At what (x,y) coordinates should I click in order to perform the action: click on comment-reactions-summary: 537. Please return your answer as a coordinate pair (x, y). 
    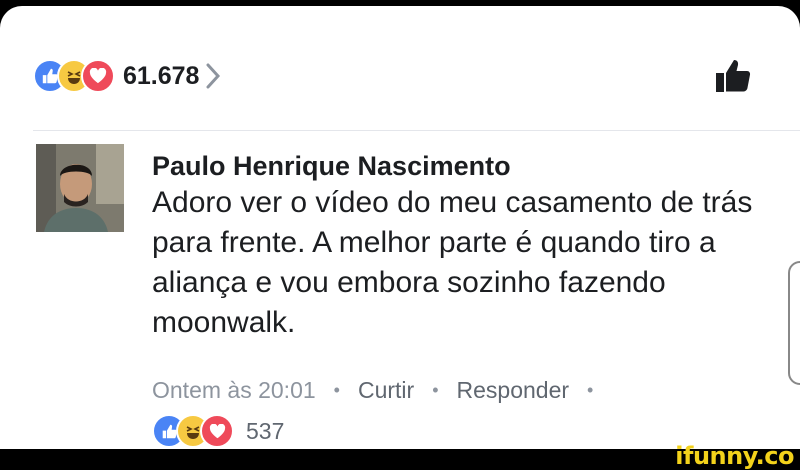
    Looking at the image, I should click on (218, 431).